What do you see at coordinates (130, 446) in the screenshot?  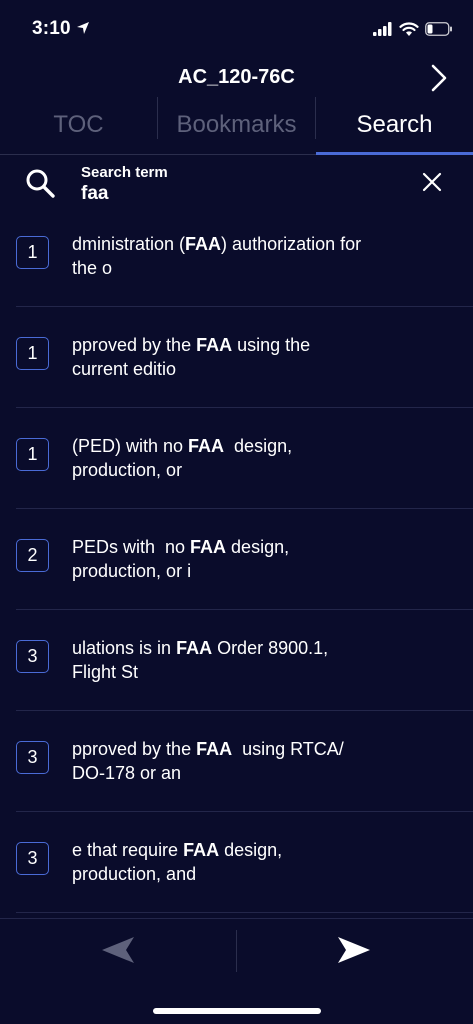 I see `snippet-text-before: (PED) with no` at bounding box center [130, 446].